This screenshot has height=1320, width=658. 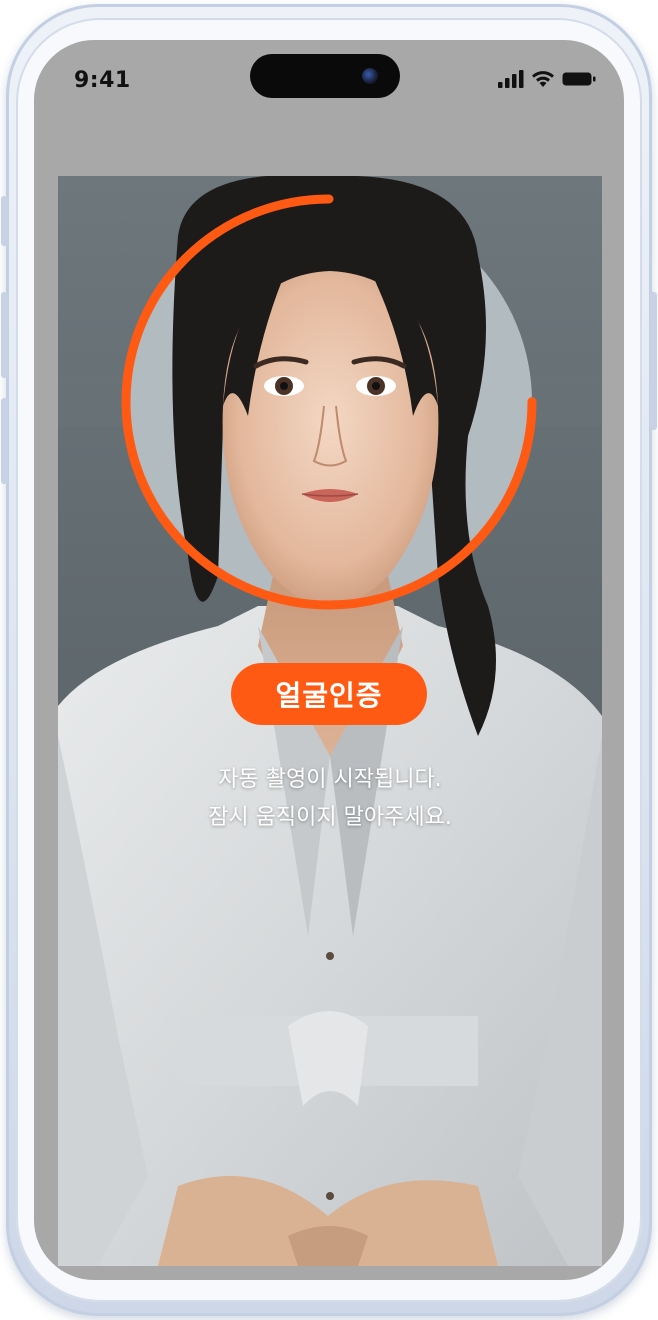 What do you see at coordinates (4, 441) in the screenshot?
I see `volume-down-button` at bounding box center [4, 441].